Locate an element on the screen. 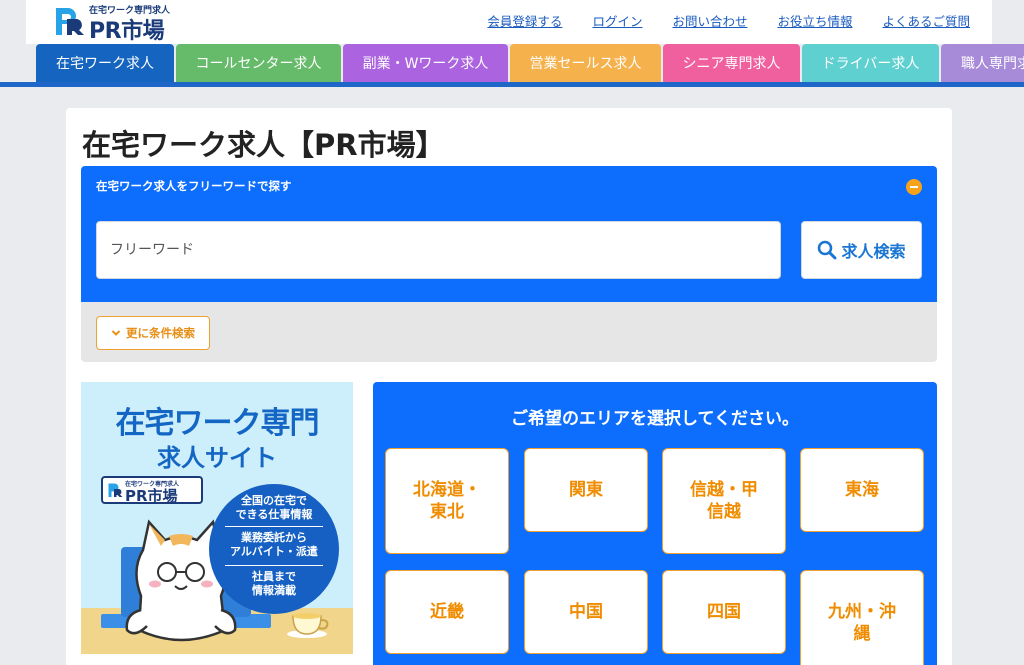  tab-senior: シニア専門求人 is located at coordinates (731, 63).